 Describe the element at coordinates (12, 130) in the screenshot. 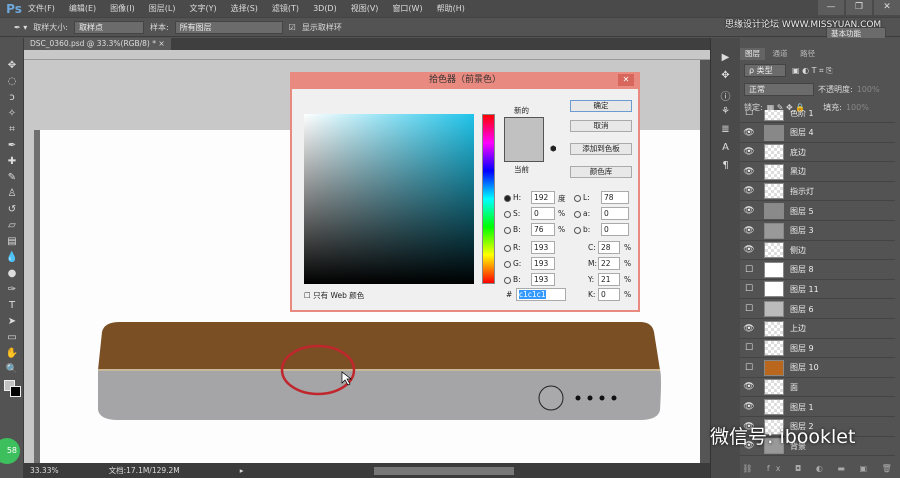

I see `crop-tool-icon: ⌗` at that location.